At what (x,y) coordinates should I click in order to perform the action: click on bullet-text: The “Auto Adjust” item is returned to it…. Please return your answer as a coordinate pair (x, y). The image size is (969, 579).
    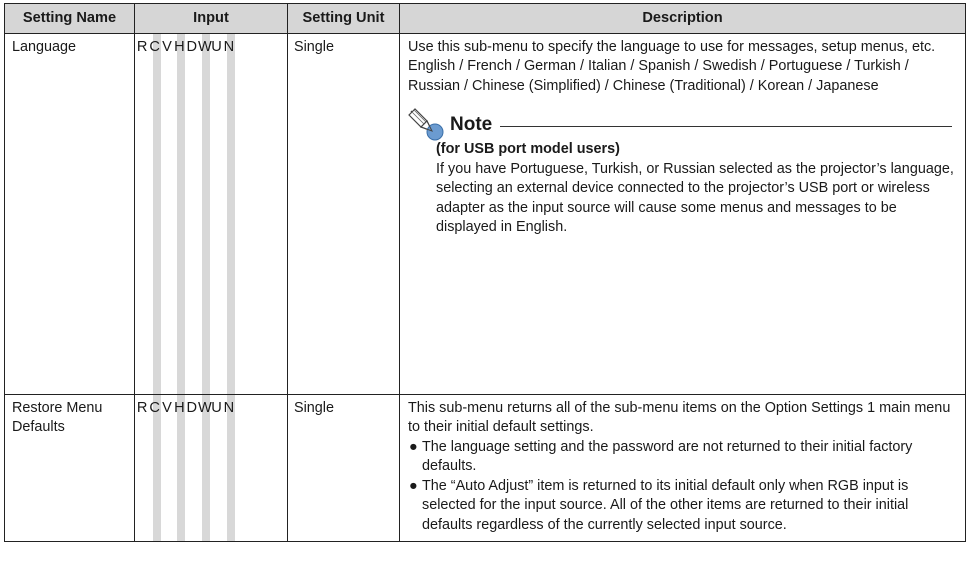
    Looking at the image, I should click on (665, 505).